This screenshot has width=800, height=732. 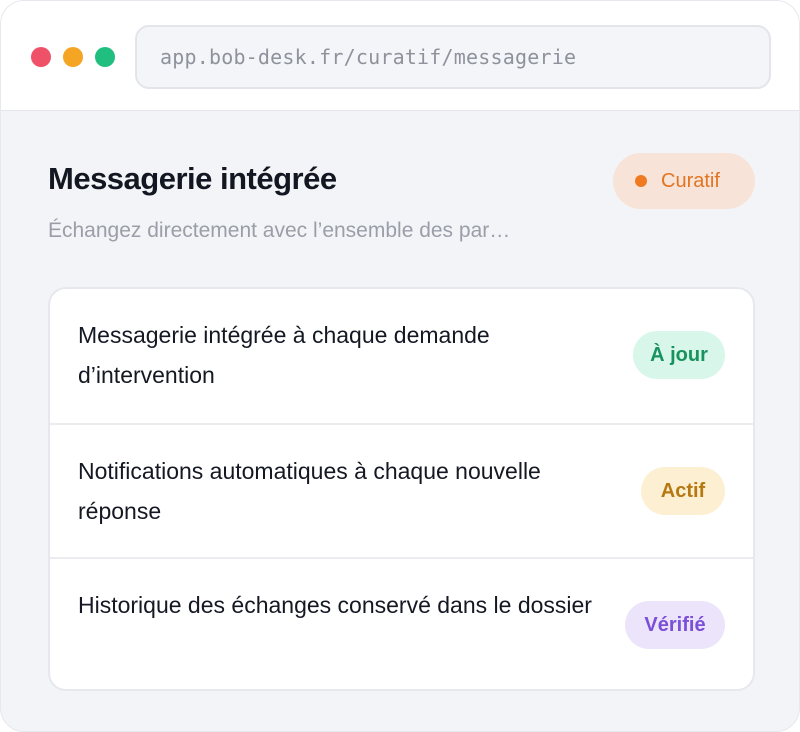 What do you see at coordinates (641, 181) in the screenshot?
I see `category-dot-icon` at bounding box center [641, 181].